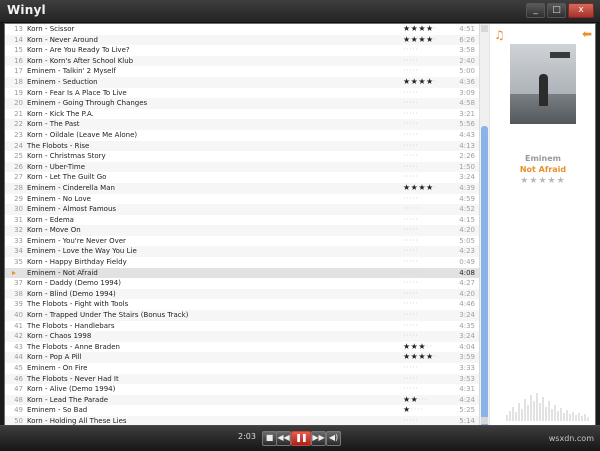 This screenshot has height=451, width=600. Describe the element at coordinates (242, 29) in the screenshot. I see `playlist-row: 13 Korn - Scissor ★★★★· 4:51` at that location.